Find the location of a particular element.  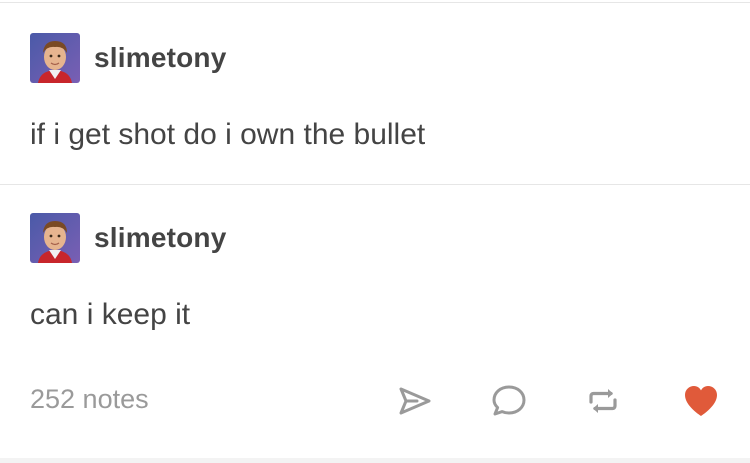

heart-icon is located at coordinates (701, 401).